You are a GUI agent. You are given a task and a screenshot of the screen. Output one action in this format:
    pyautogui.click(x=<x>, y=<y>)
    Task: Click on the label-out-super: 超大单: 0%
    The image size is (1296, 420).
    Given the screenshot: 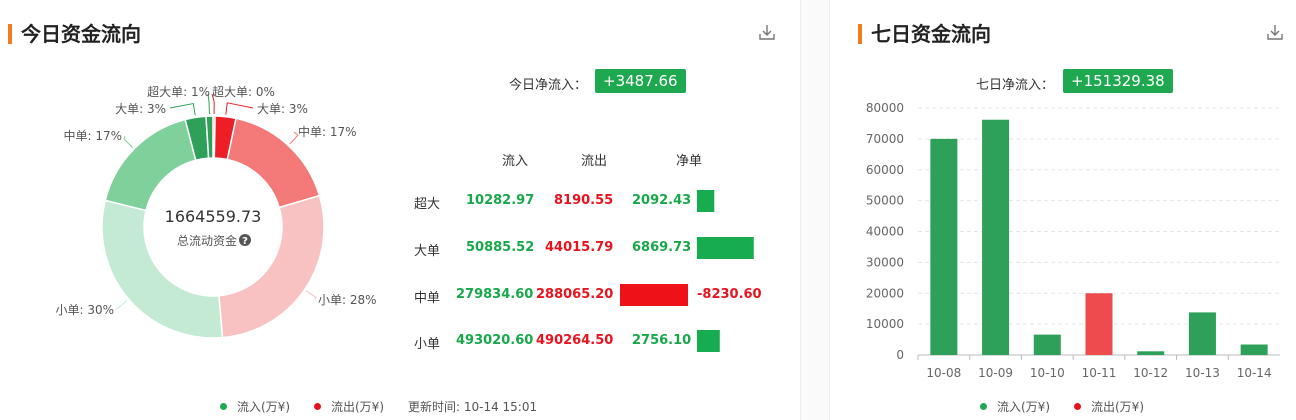 What is the action you would take?
    pyautogui.click(x=243, y=91)
    